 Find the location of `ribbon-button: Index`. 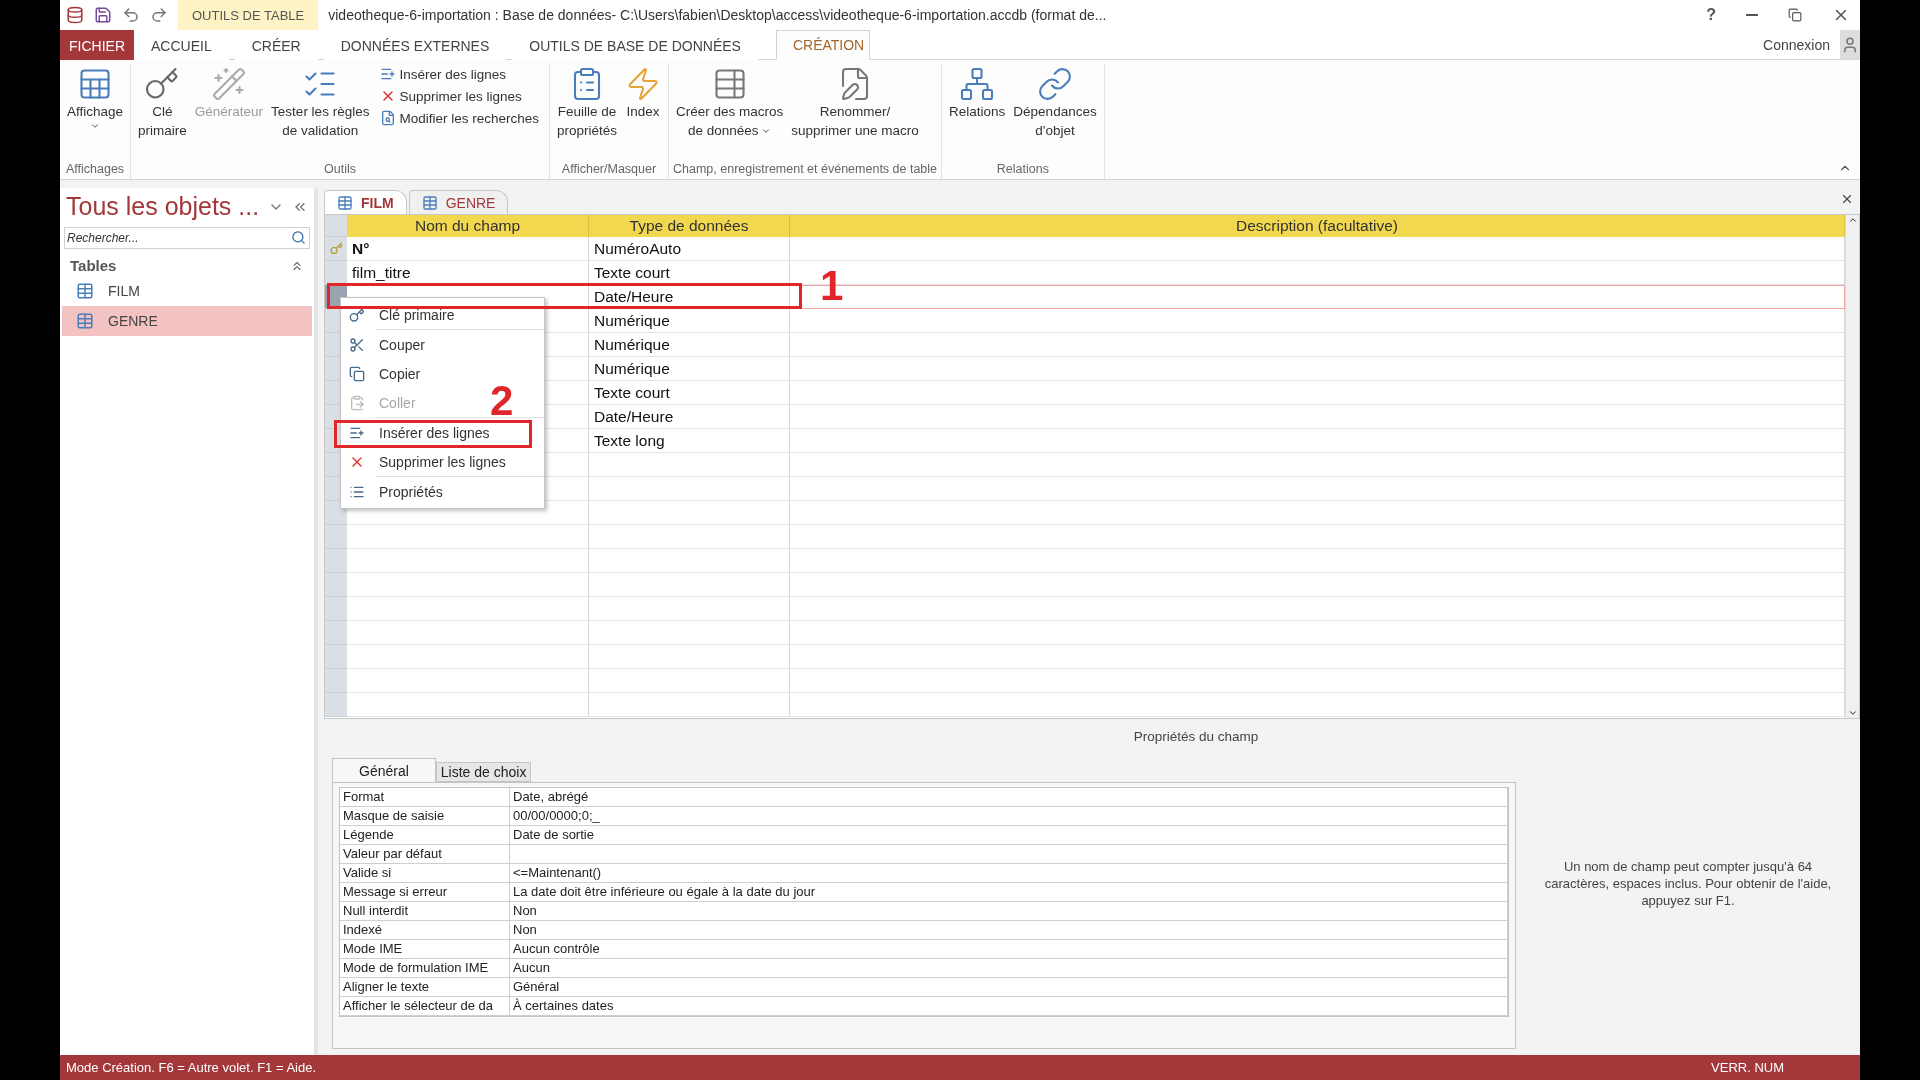

ribbon-button: Index is located at coordinates (643, 113).